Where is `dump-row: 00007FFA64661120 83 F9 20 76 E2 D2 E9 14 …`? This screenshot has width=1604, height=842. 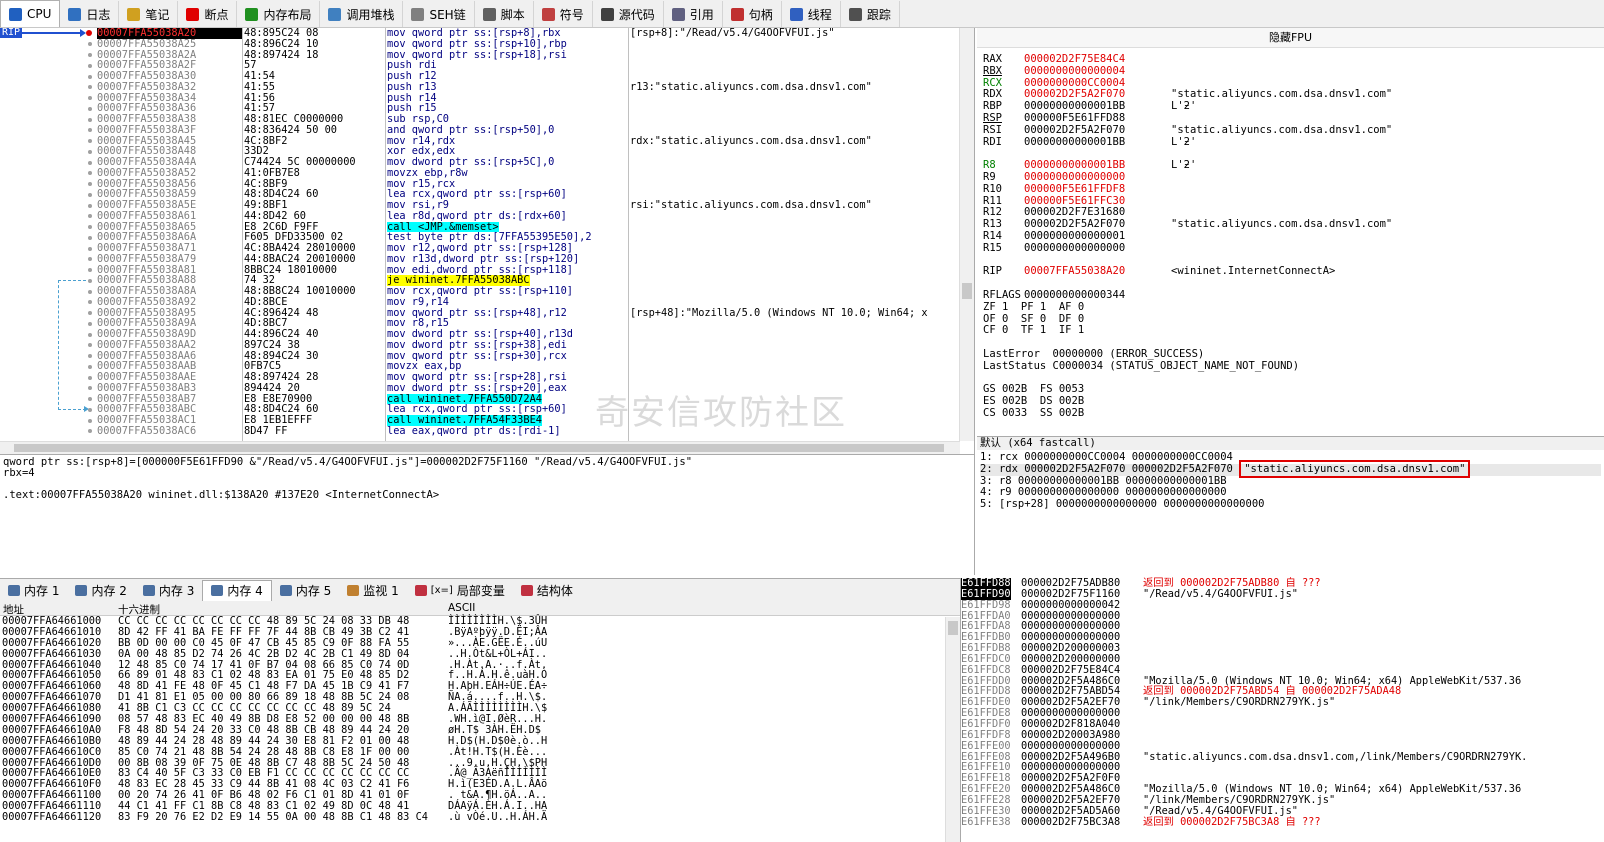 dump-row: 00007FFA64661120 83 F9 20 76 E2 D2 E9 14 … is located at coordinates (480, 817).